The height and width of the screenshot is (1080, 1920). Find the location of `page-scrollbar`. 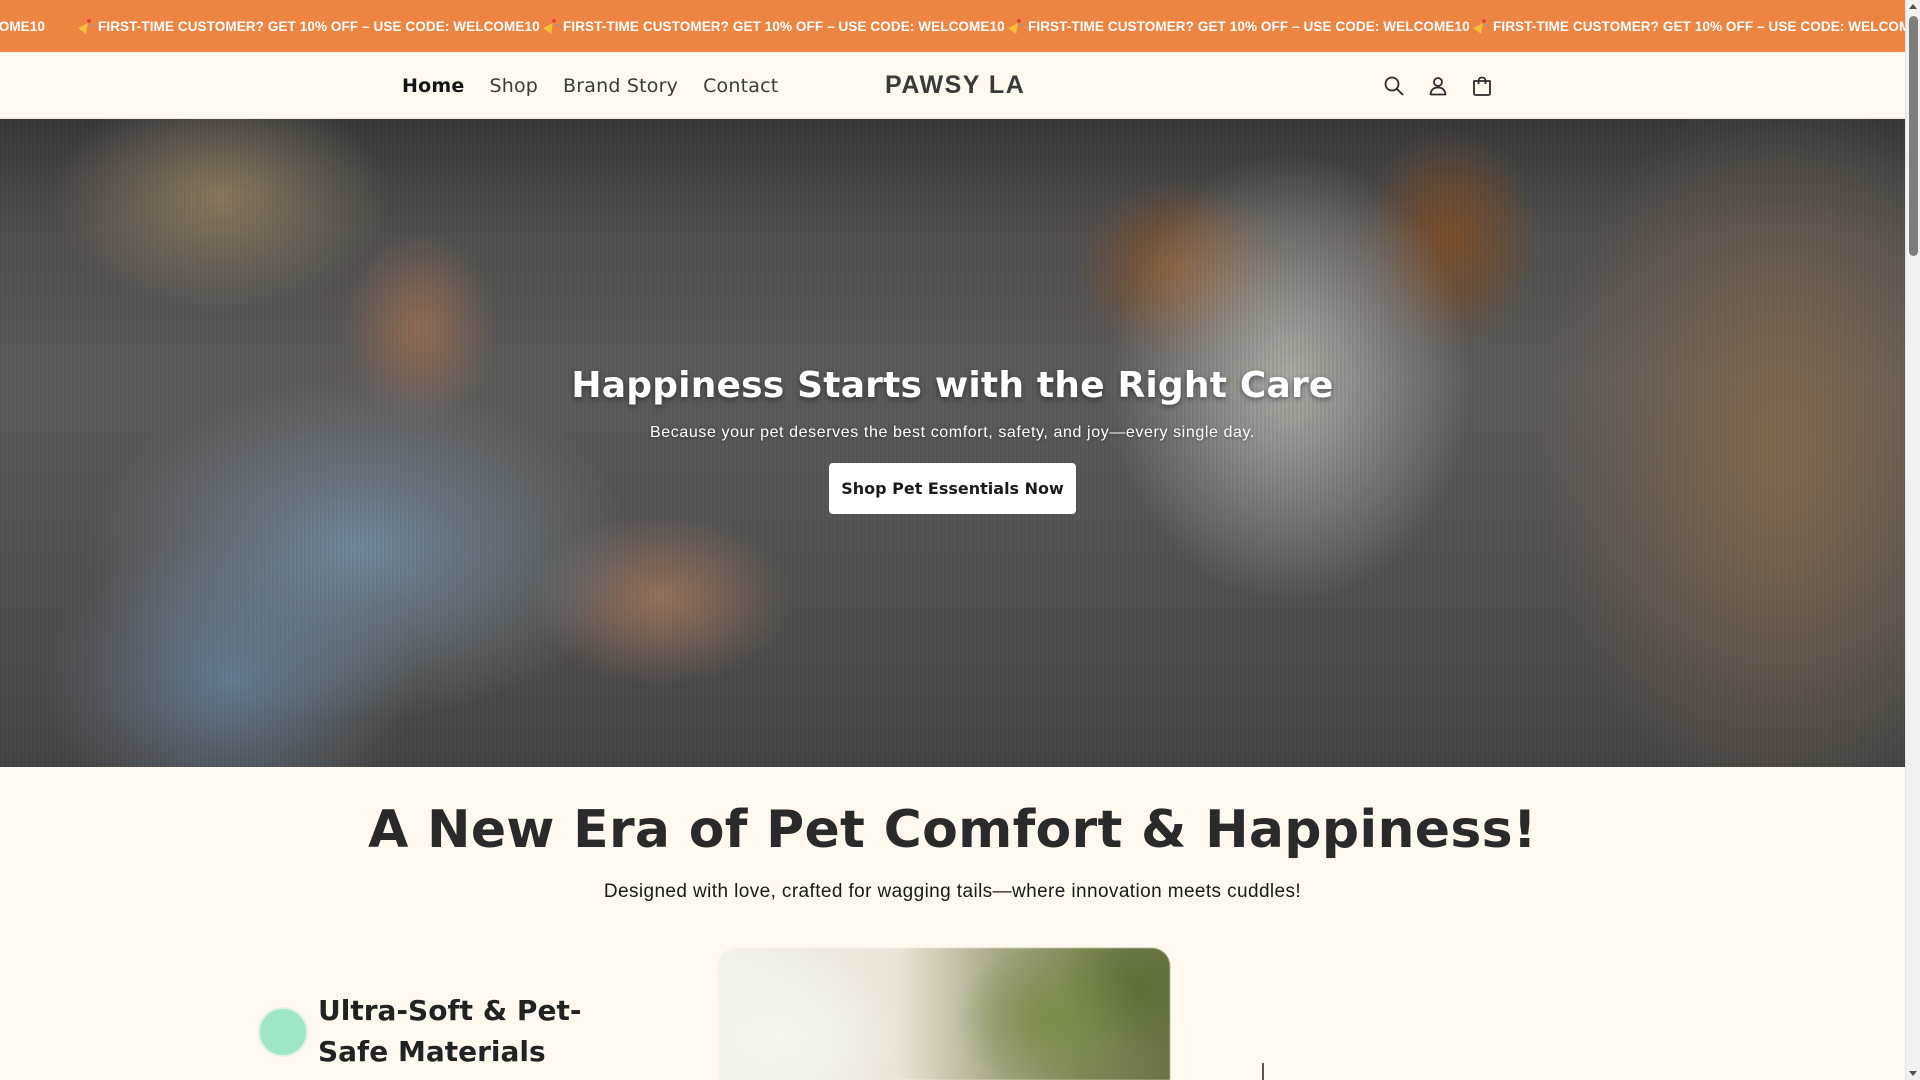

page-scrollbar is located at coordinates (1912, 540).